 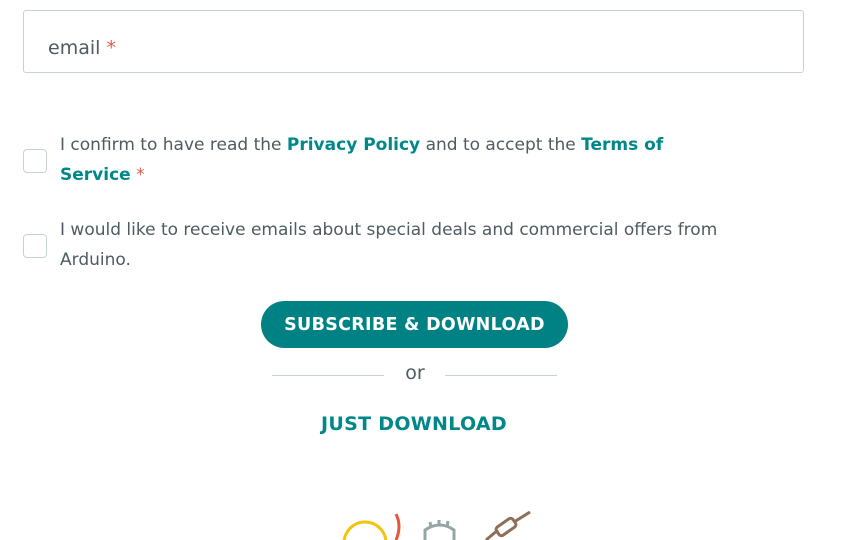 What do you see at coordinates (95, 260) in the screenshot?
I see `marketing-text-line2: Arduino.` at bounding box center [95, 260].